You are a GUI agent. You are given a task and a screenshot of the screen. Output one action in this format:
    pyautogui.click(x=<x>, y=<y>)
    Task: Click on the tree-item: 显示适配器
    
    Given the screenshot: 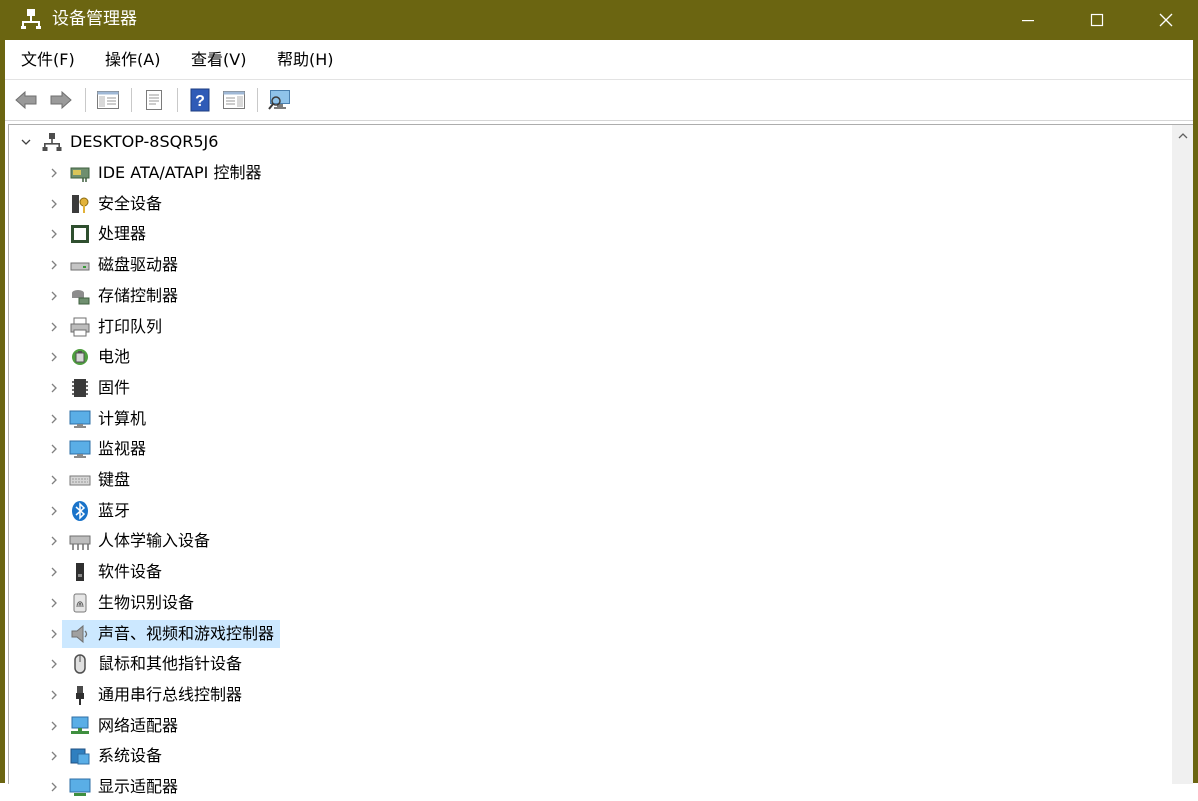 What is the action you would take?
    pyautogui.click(x=115, y=787)
    